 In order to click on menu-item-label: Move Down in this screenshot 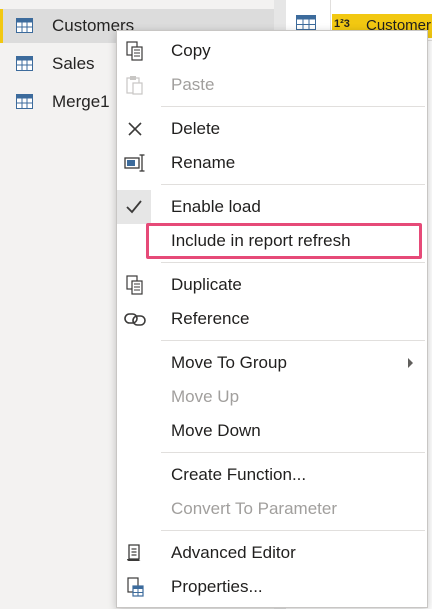, I will do `click(216, 430)`.